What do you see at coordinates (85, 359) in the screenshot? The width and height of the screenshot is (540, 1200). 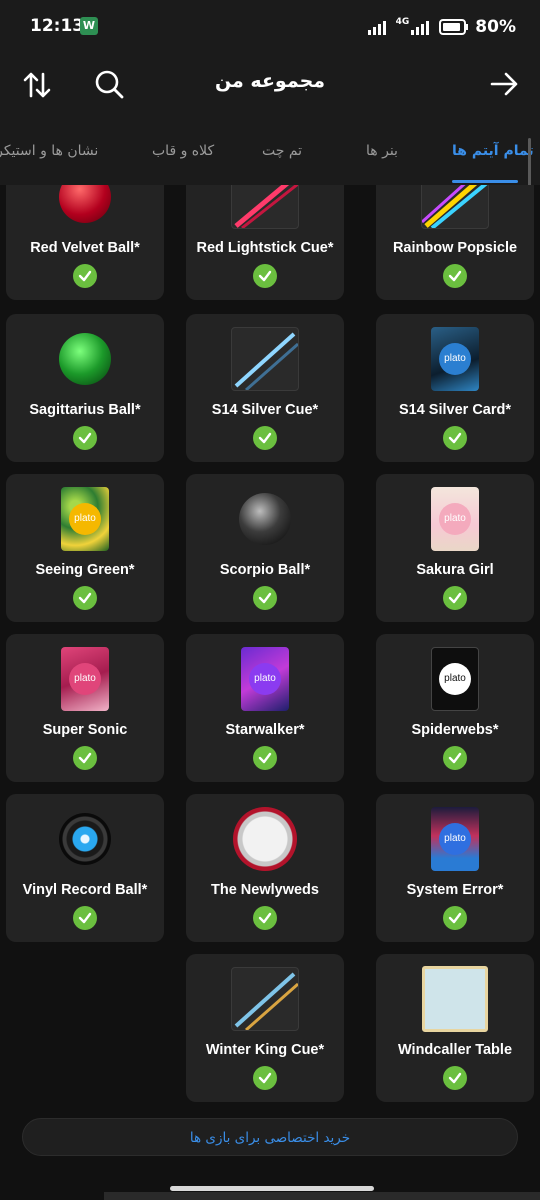 I see `sagittarius-ball-icon` at bounding box center [85, 359].